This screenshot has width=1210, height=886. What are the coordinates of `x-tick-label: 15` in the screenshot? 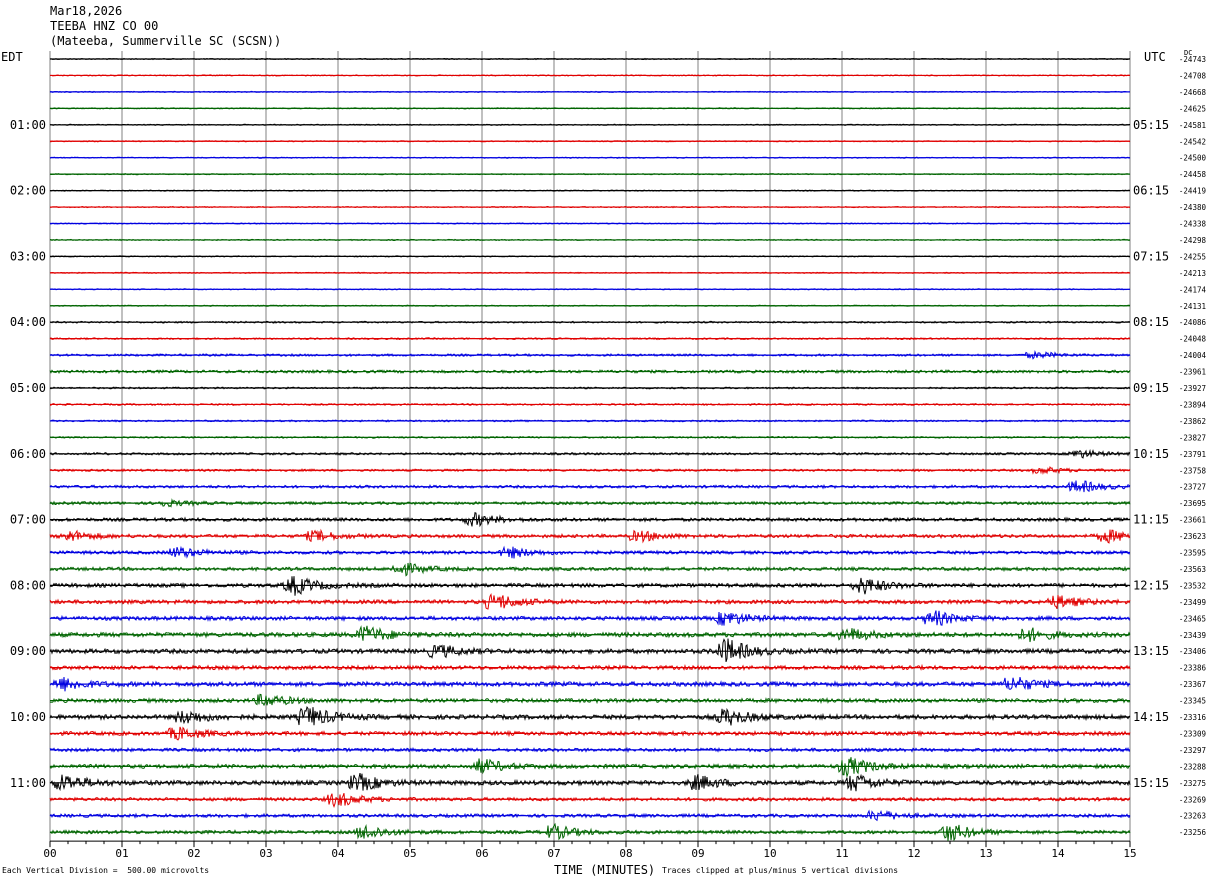 It's located at (1129, 853).